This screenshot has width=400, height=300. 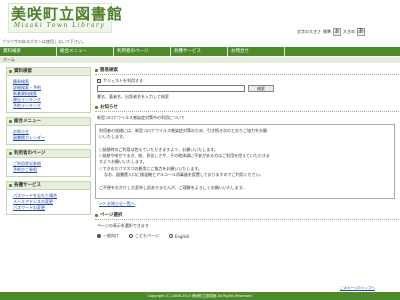 I want to click on sidebar-block-user: 利用者のページ ご利用状況参照 予約かご参照, so click(x=48, y=163).